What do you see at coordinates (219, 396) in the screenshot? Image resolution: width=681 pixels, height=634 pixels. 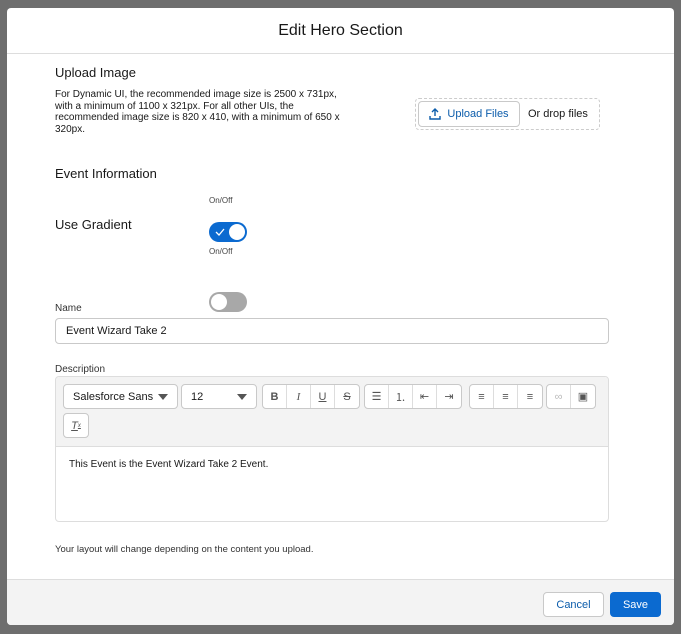 I see `font-size-select: 12` at bounding box center [219, 396].